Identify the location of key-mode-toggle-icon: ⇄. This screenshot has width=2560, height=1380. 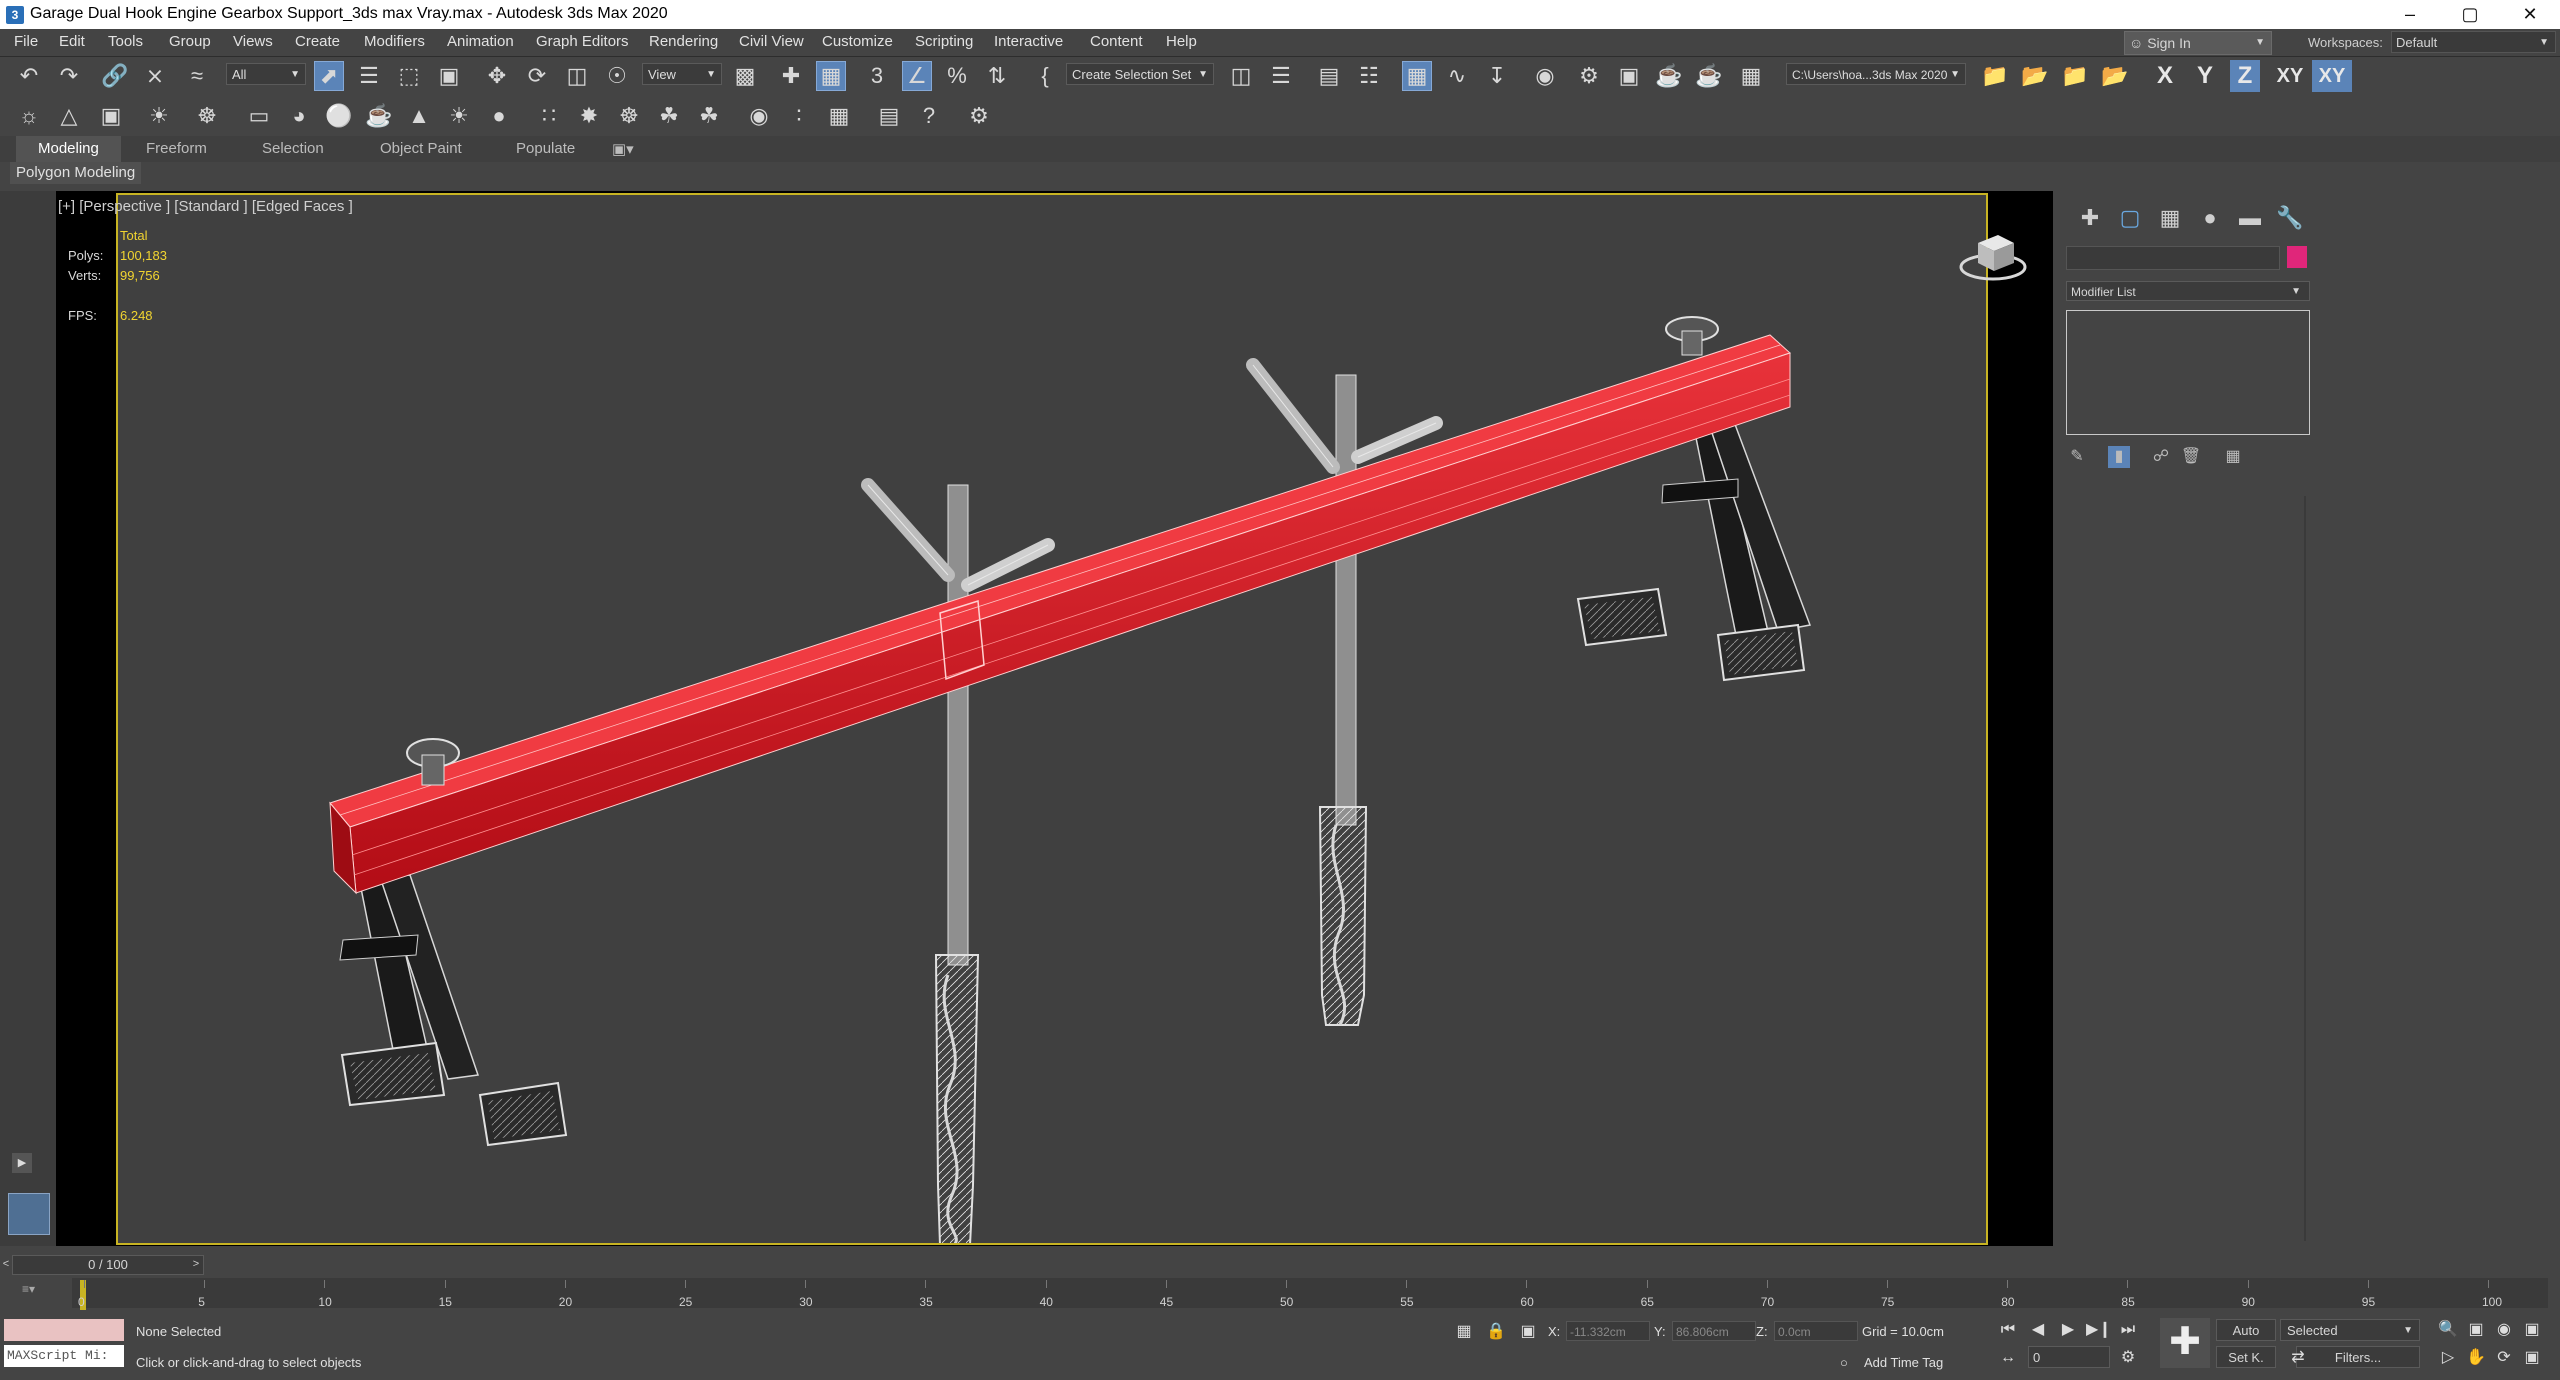
(2298, 1358).